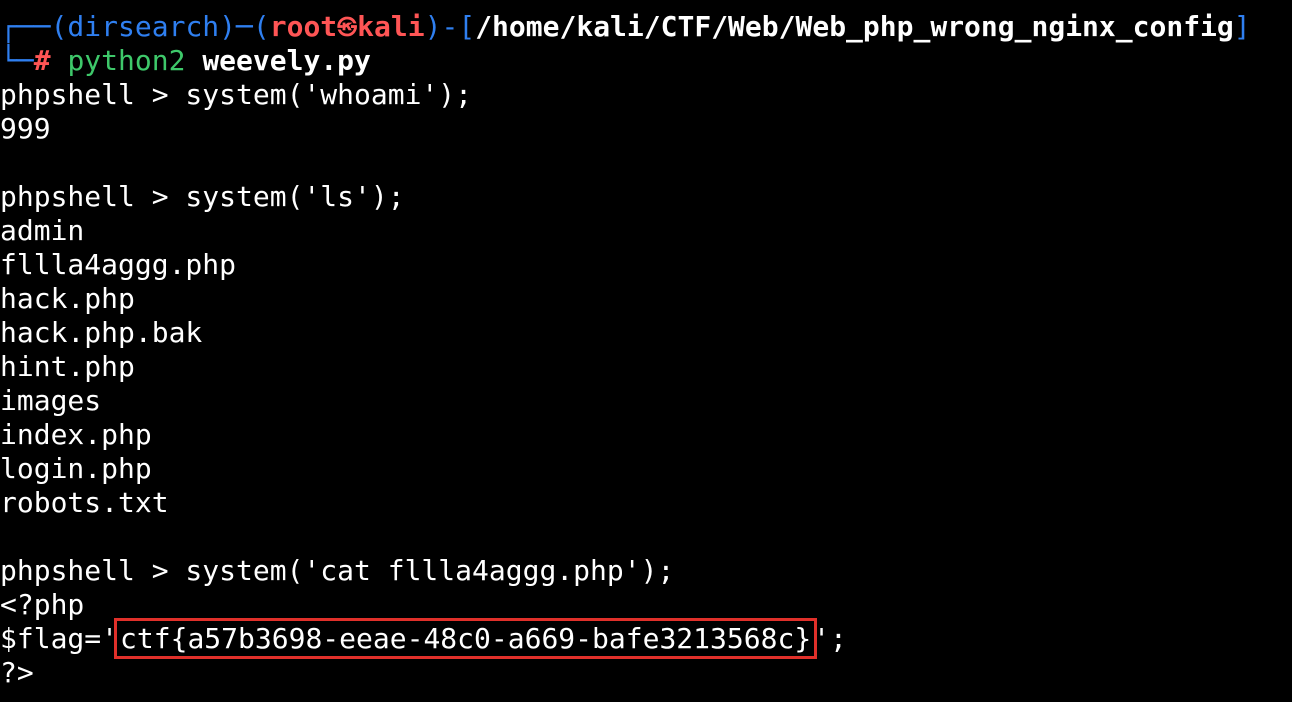 Image resolution: width=1292 pixels, height=702 pixels. What do you see at coordinates (337, 570) in the screenshot?
I see `output-line: phpshell > system('cat fllla4aggg.php');` at bounding box center [337, 570].